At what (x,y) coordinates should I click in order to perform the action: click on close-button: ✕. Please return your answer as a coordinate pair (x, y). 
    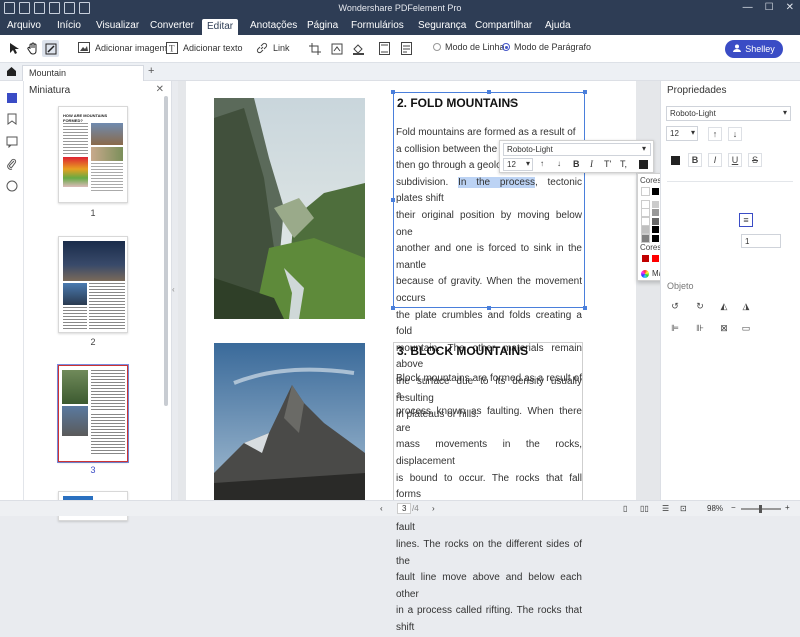
    Looking at the image, I should click on (790, 7).